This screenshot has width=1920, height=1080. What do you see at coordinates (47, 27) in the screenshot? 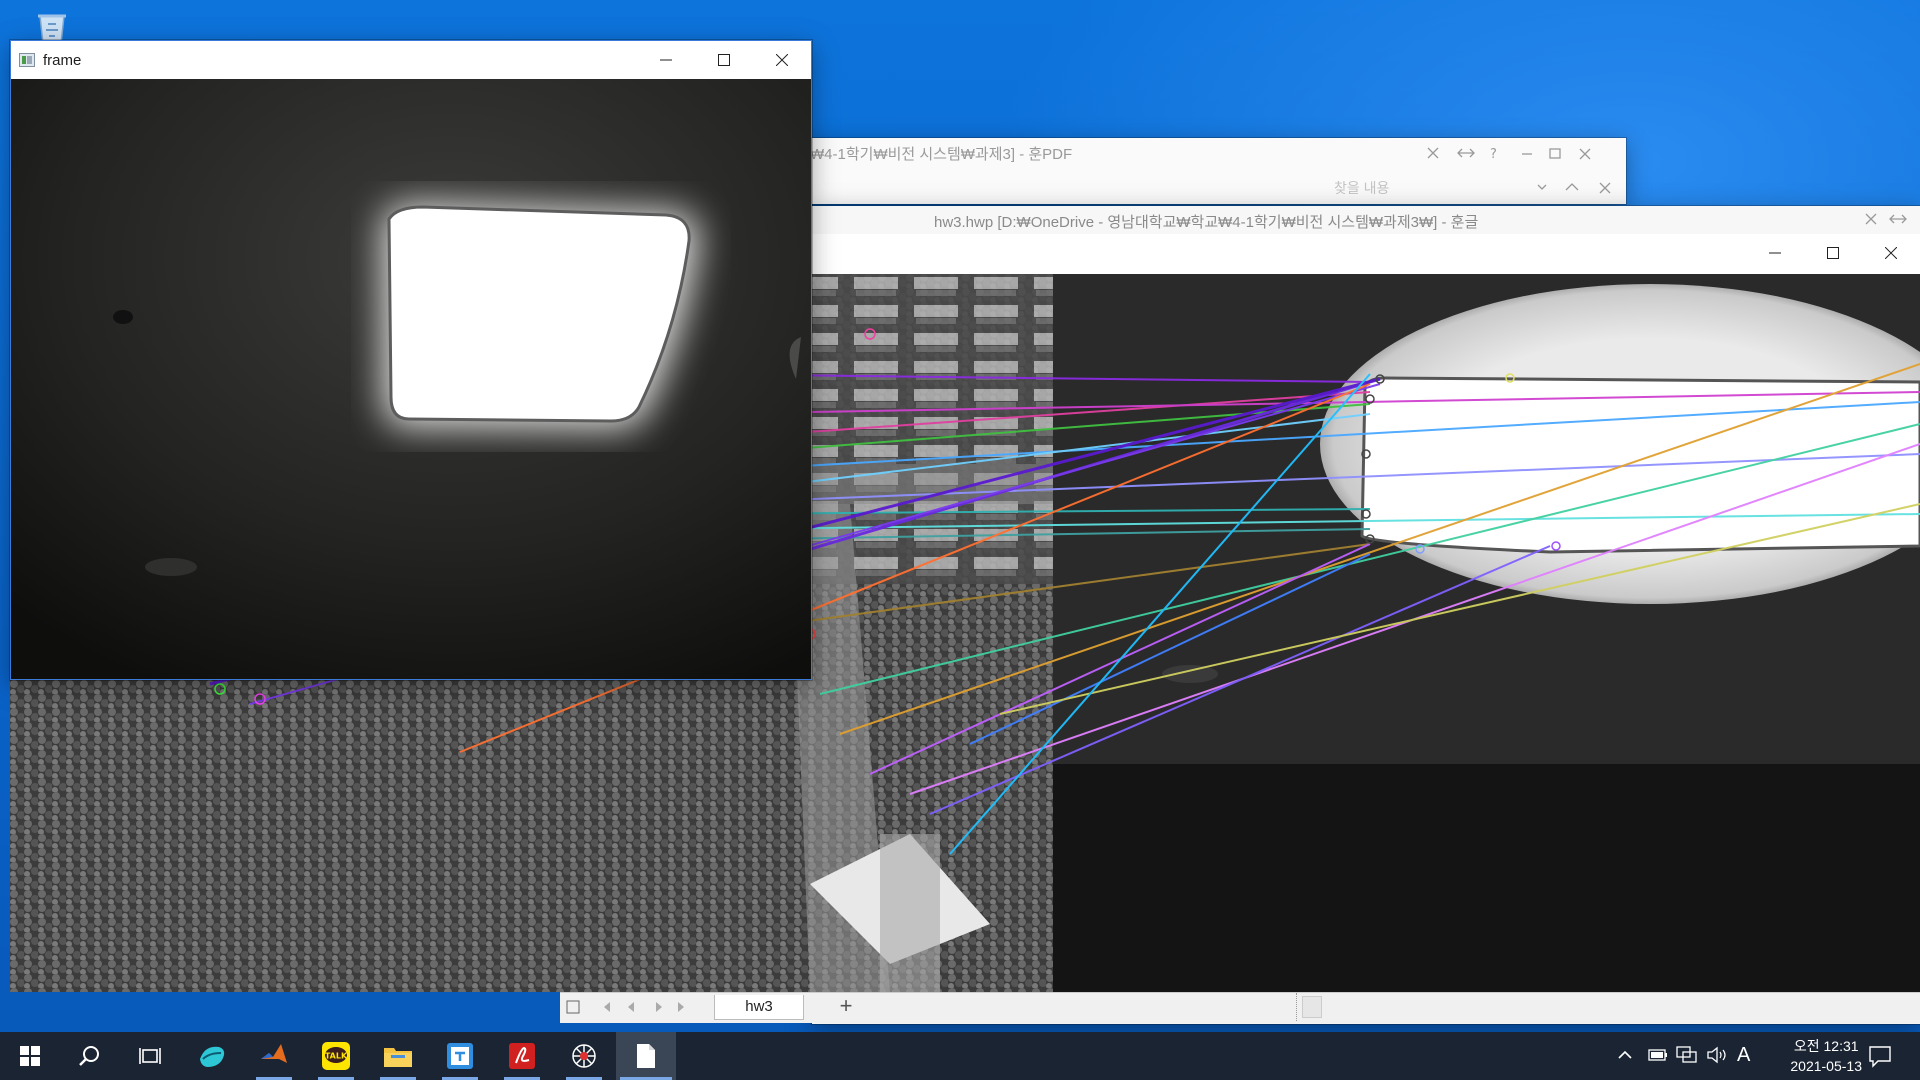
I see `recycle-bin-icon` at bounding box center [47, 27].